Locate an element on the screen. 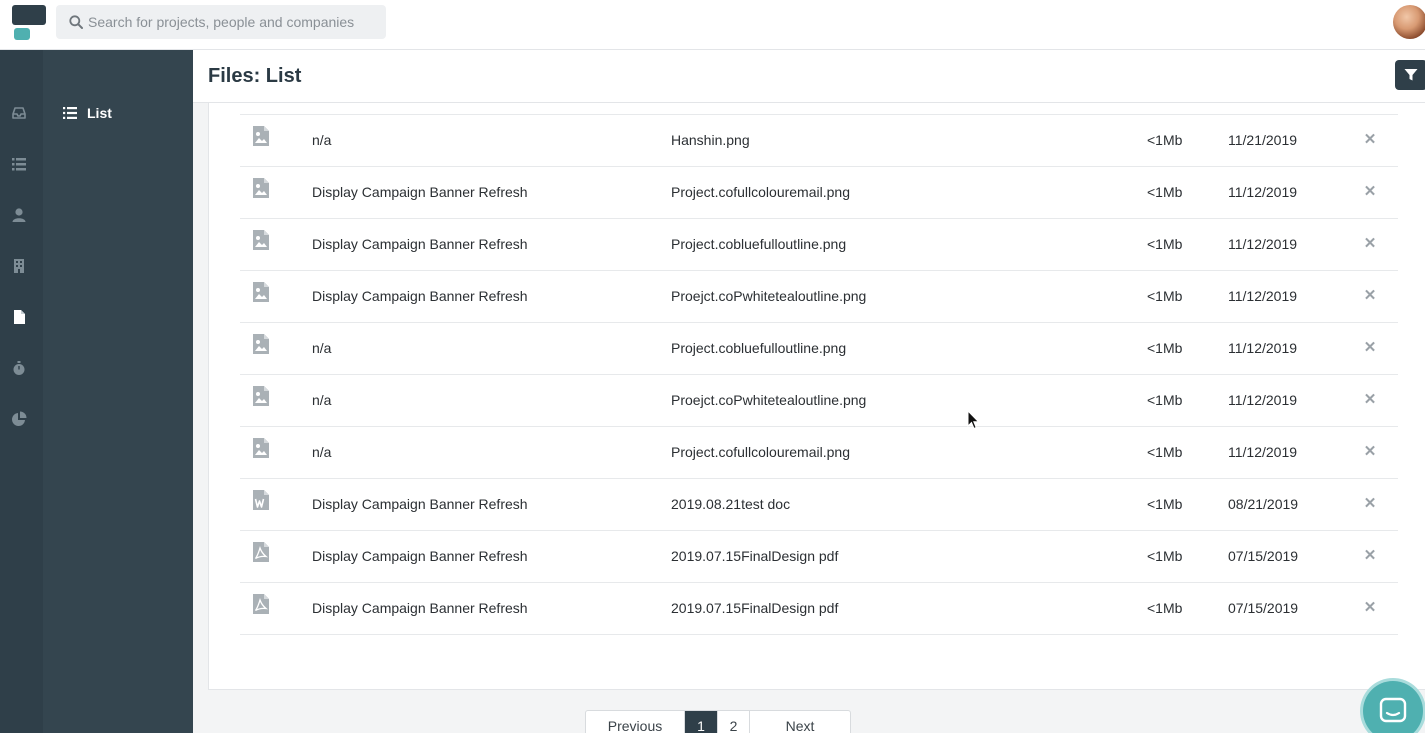 The width and height of the screenshot is (1425, 733). file-icon is located at coordinates (19, 317).